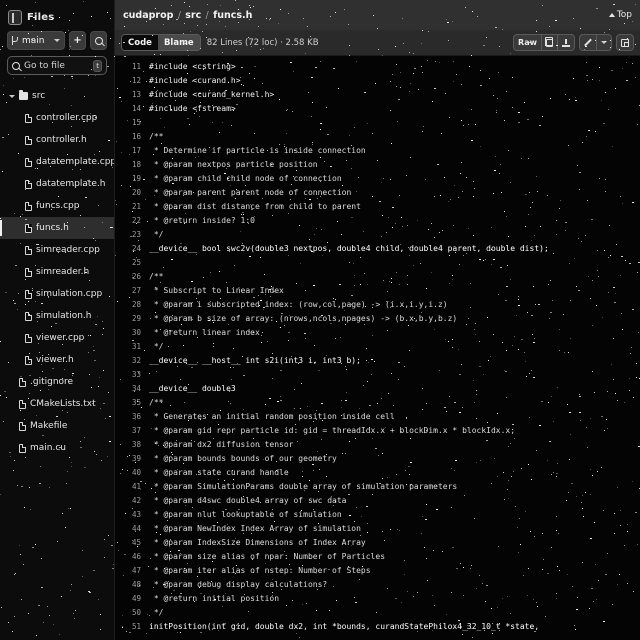  I want to click on line-number: 30, so click(132, 333).